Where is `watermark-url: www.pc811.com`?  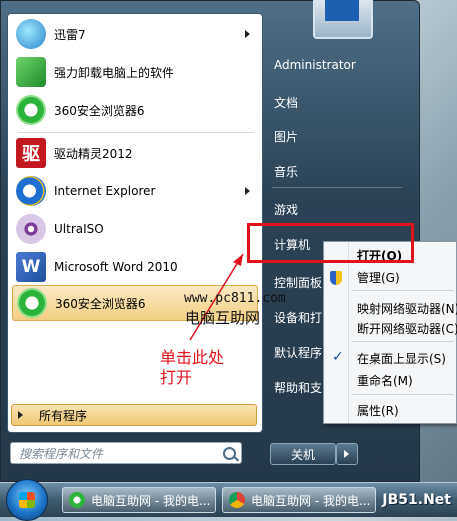
watermark-url: www.pc811.com is located at coordinates (235, 298).